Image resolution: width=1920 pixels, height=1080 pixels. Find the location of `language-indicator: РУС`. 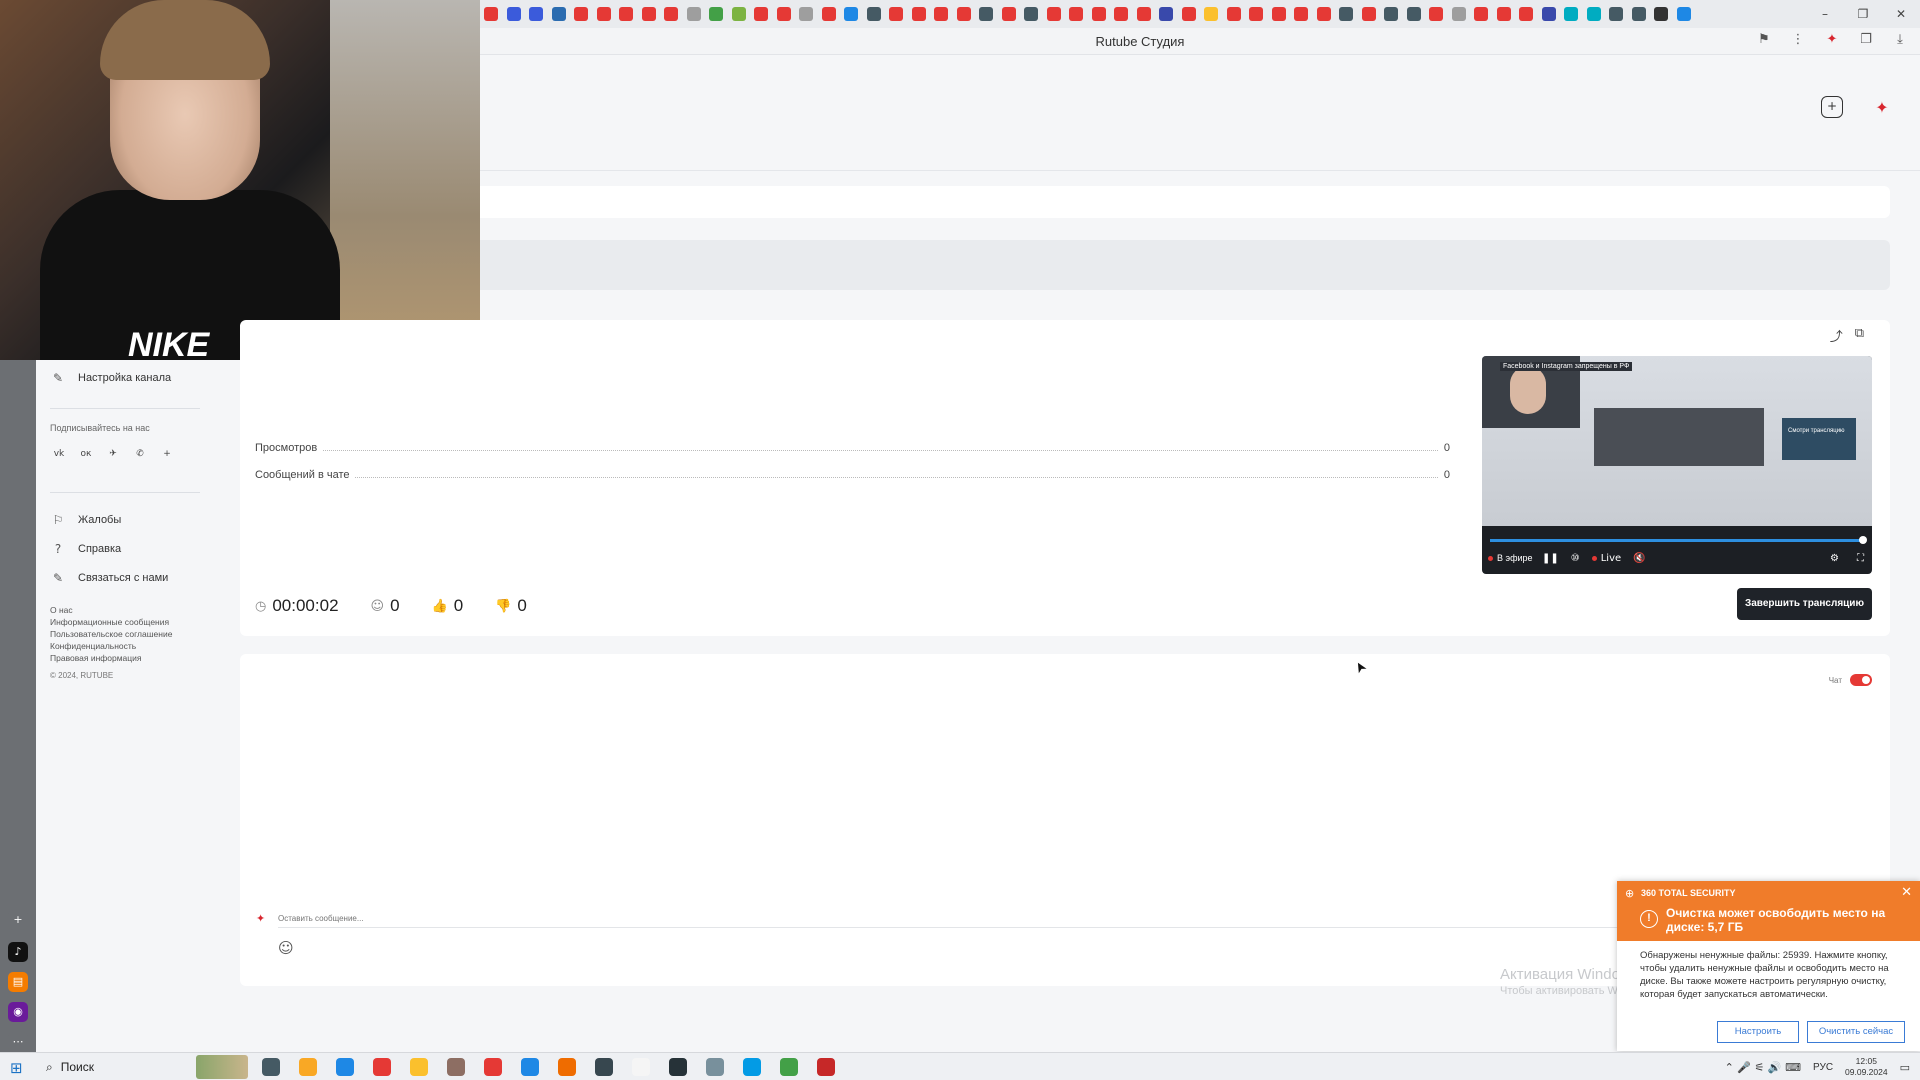

language-indicator: РУС is located at coordinates (1823, 1067).